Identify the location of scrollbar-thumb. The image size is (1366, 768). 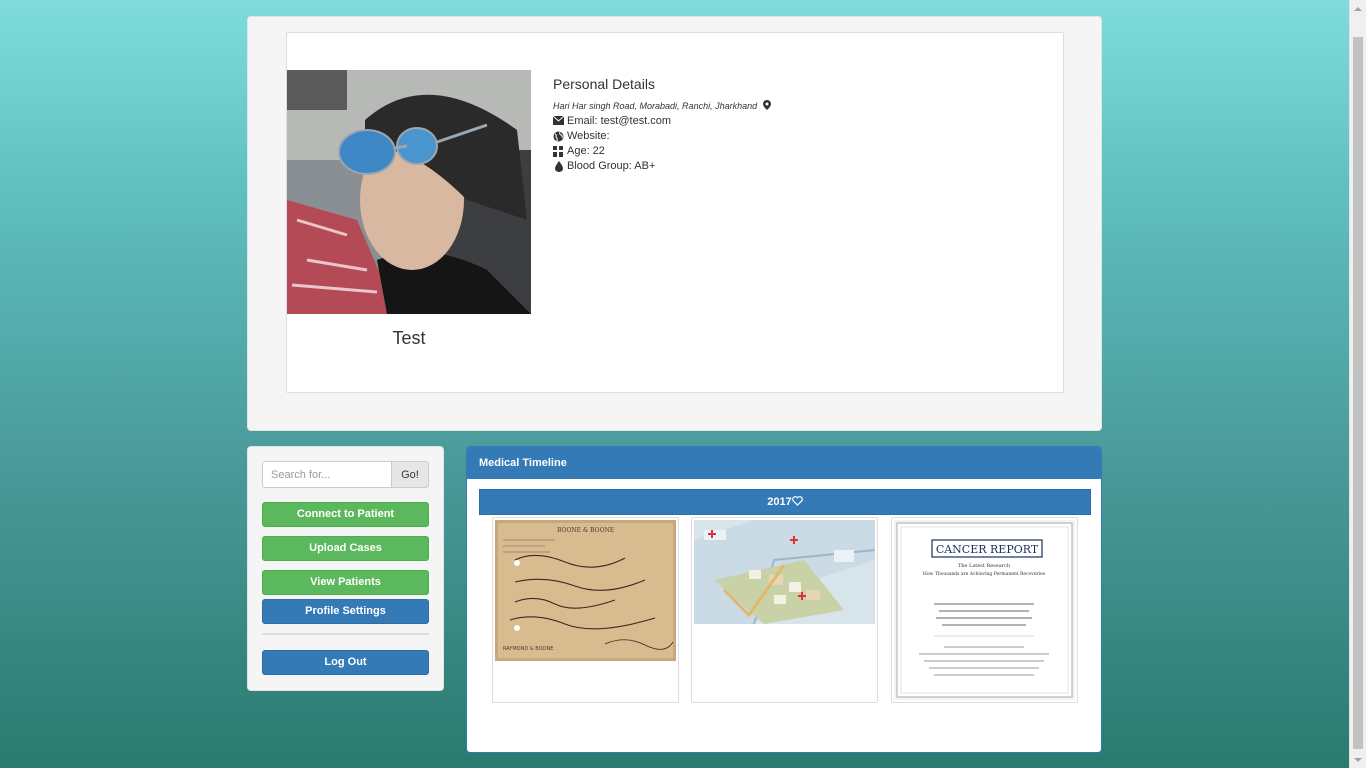
(1358, 393).